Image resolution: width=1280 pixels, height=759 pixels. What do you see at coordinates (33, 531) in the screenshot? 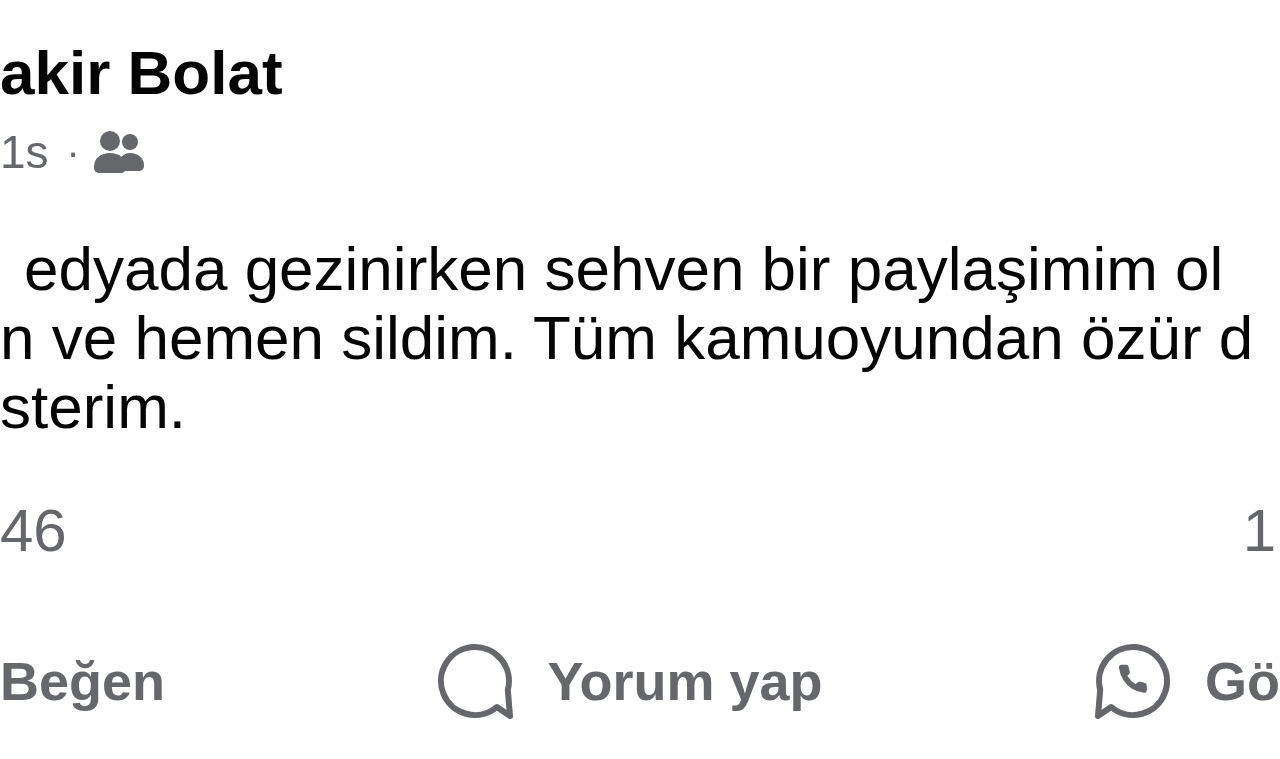
I see `reaction-count: 46` at bounding box center [33, 531].